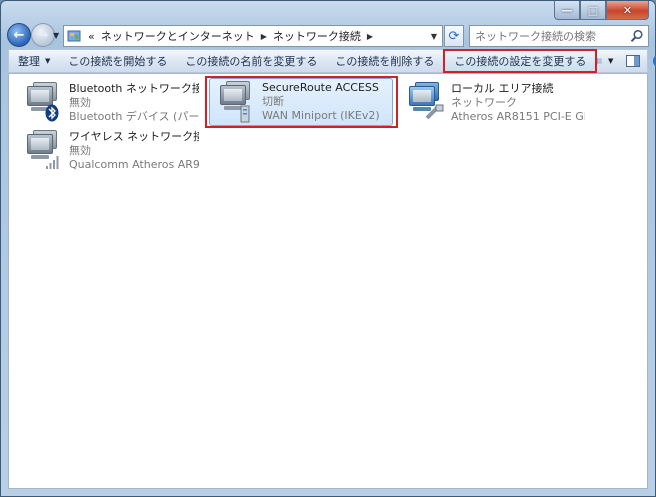 This screenshot has width=656, height=497. What do you see at coordinates (454, 36) in the screenshot?
I see `refresh-button: ⟳` at bounding box center [454, 36].